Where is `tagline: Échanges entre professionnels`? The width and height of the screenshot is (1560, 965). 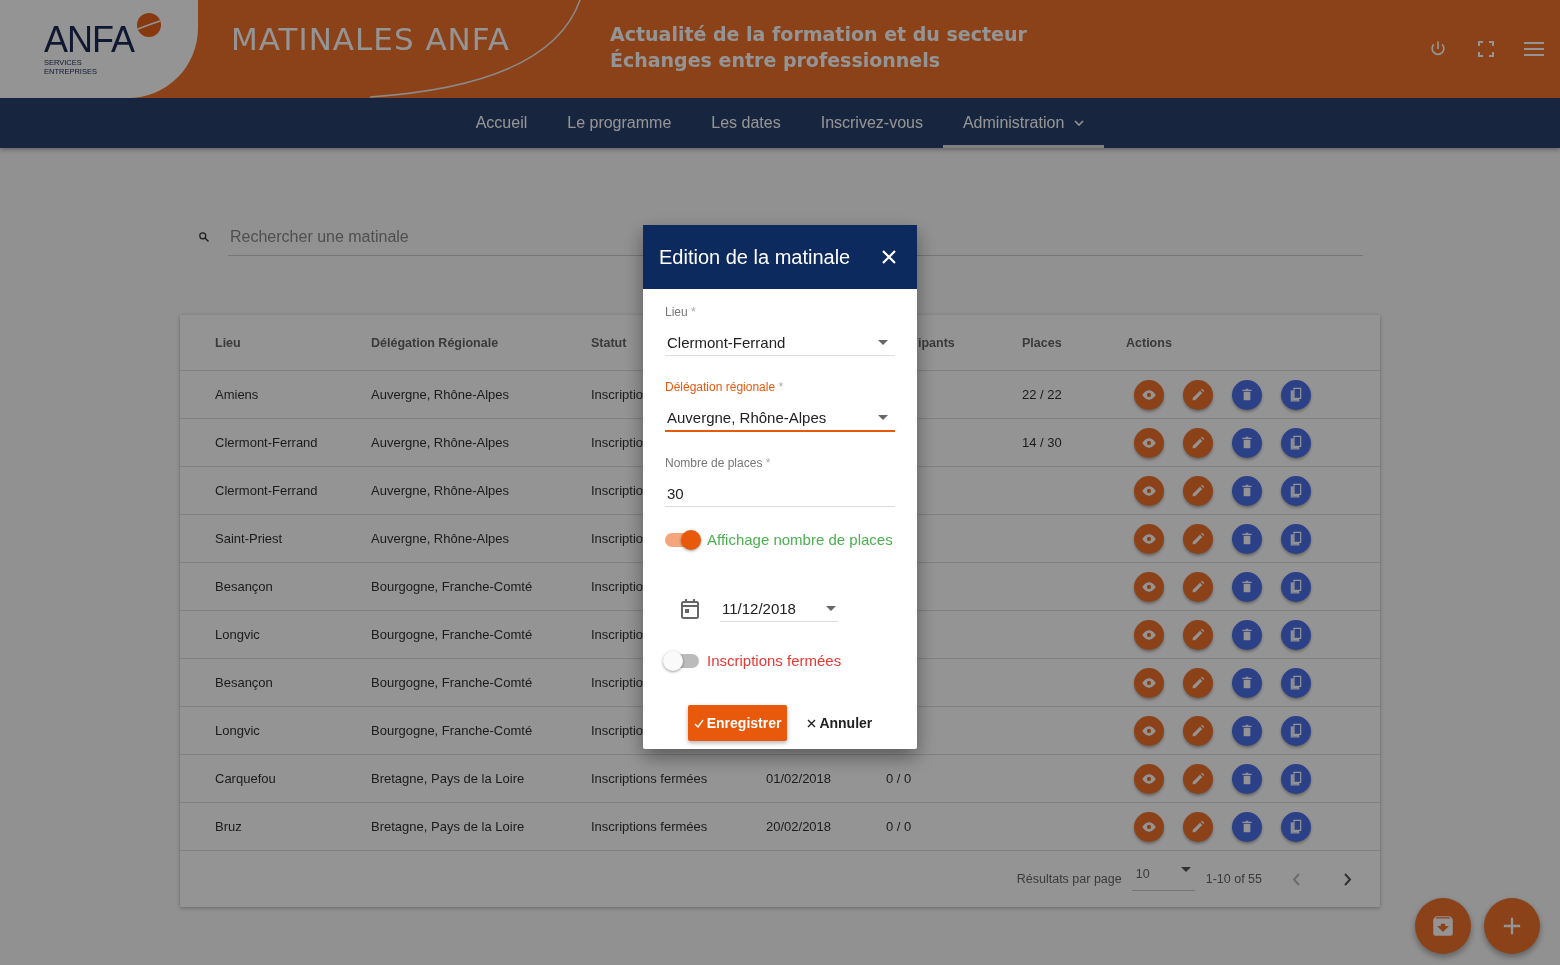
tagline: Échanges entre professionnels is located at coordinates (775, 60).